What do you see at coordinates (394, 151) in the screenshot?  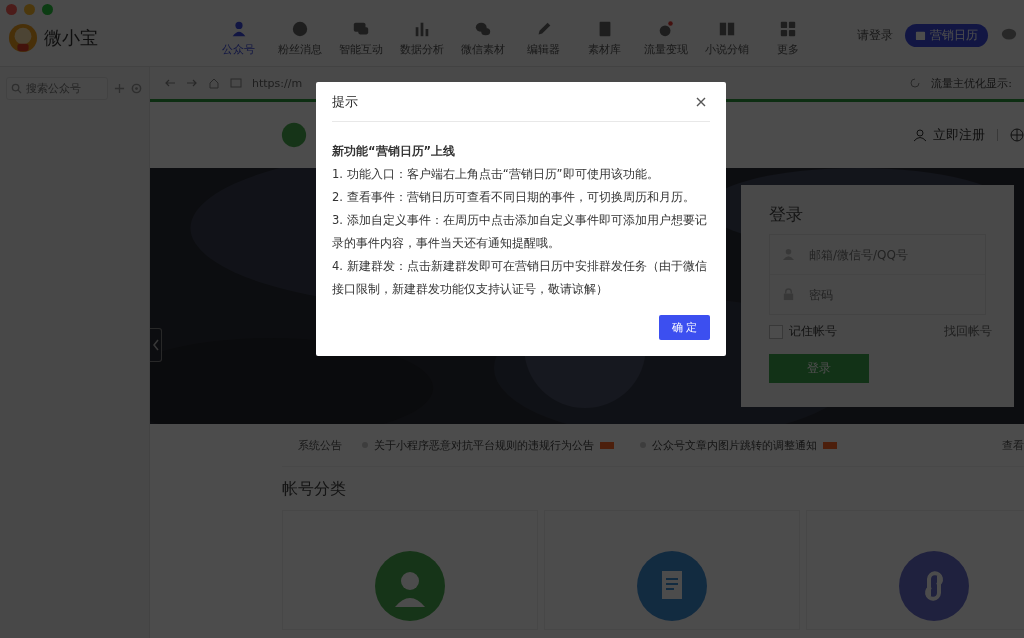 I see `dialog-heading: 新功能“营销日历”上线` at bounding box center [394, 151].